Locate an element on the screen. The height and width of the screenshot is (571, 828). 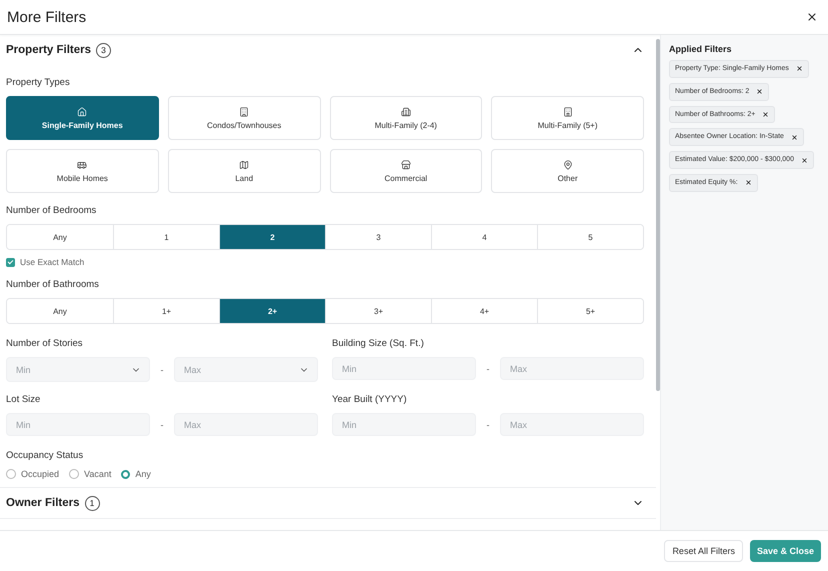
dialog-title: More Filters is located at coordinates (46, 17).